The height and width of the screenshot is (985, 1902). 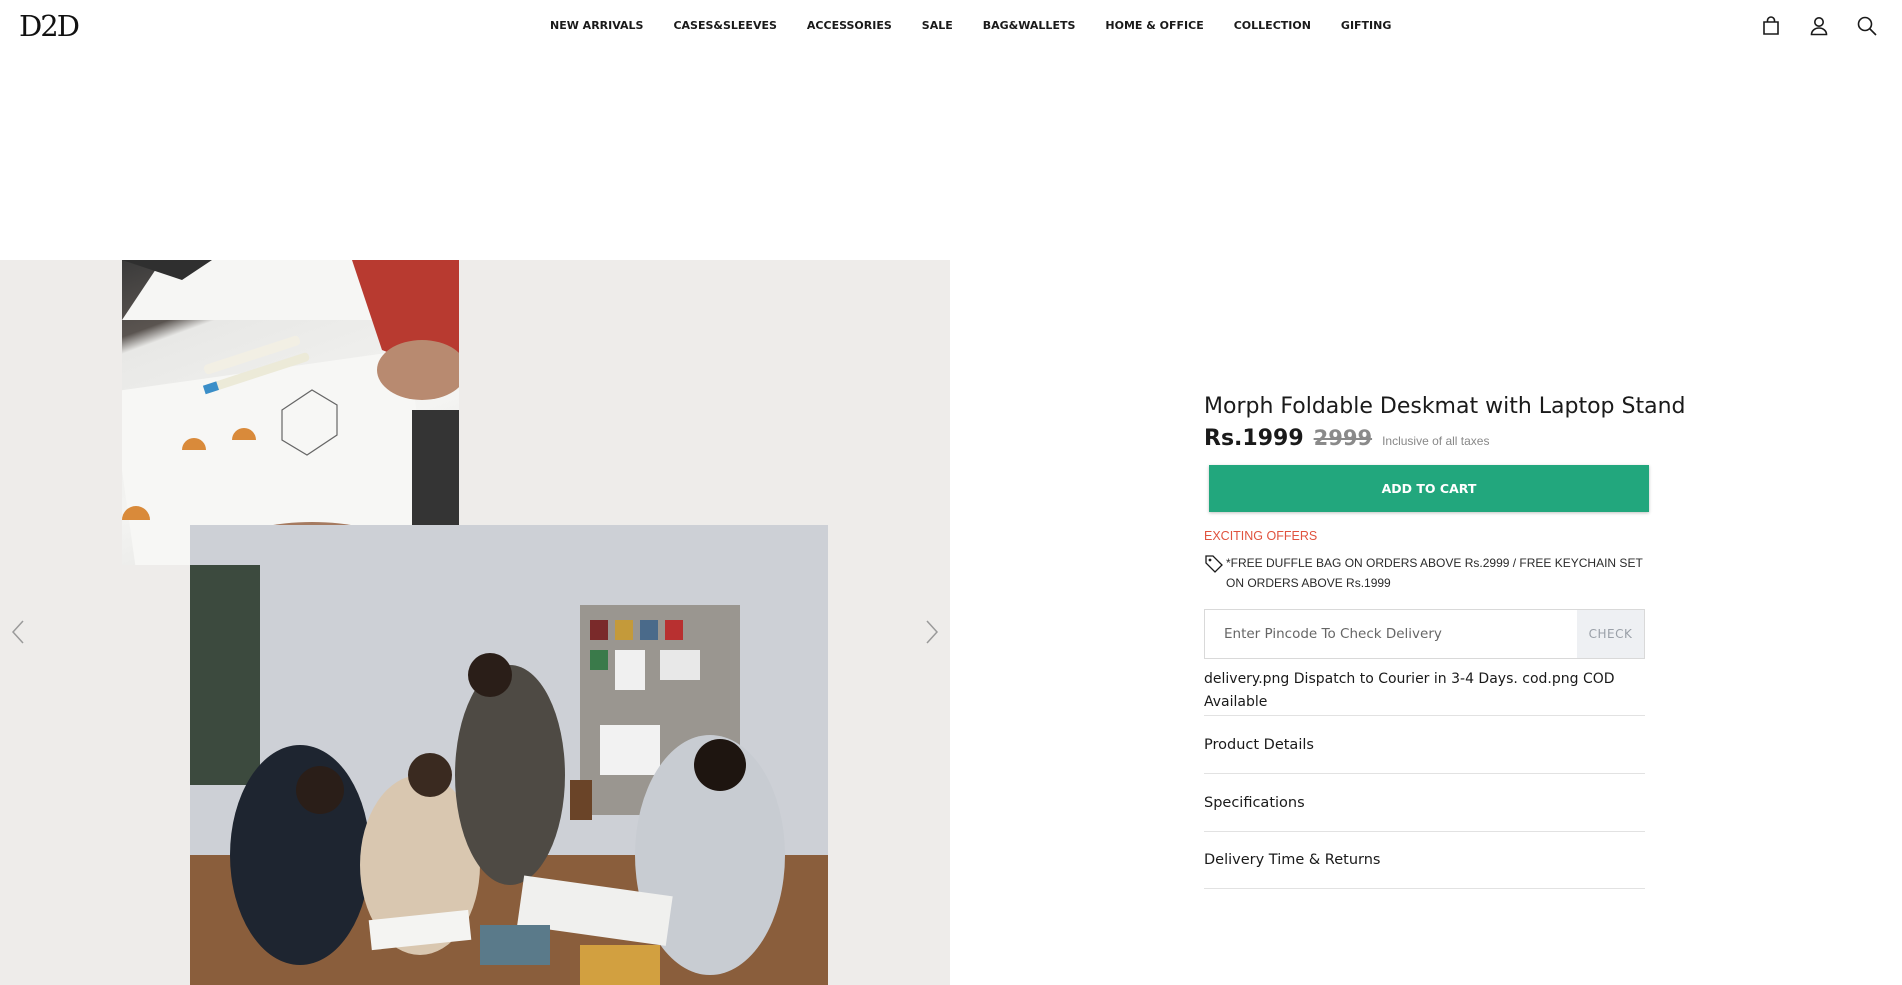 I want to click on accordion-specifications: Specifications, so click(x=1424, y=802).